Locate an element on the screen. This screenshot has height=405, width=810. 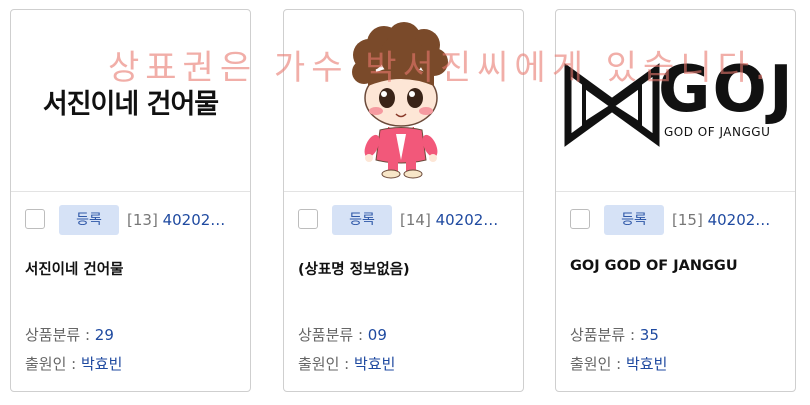
trademark-thumbnail is located at coordinates (403, 101).